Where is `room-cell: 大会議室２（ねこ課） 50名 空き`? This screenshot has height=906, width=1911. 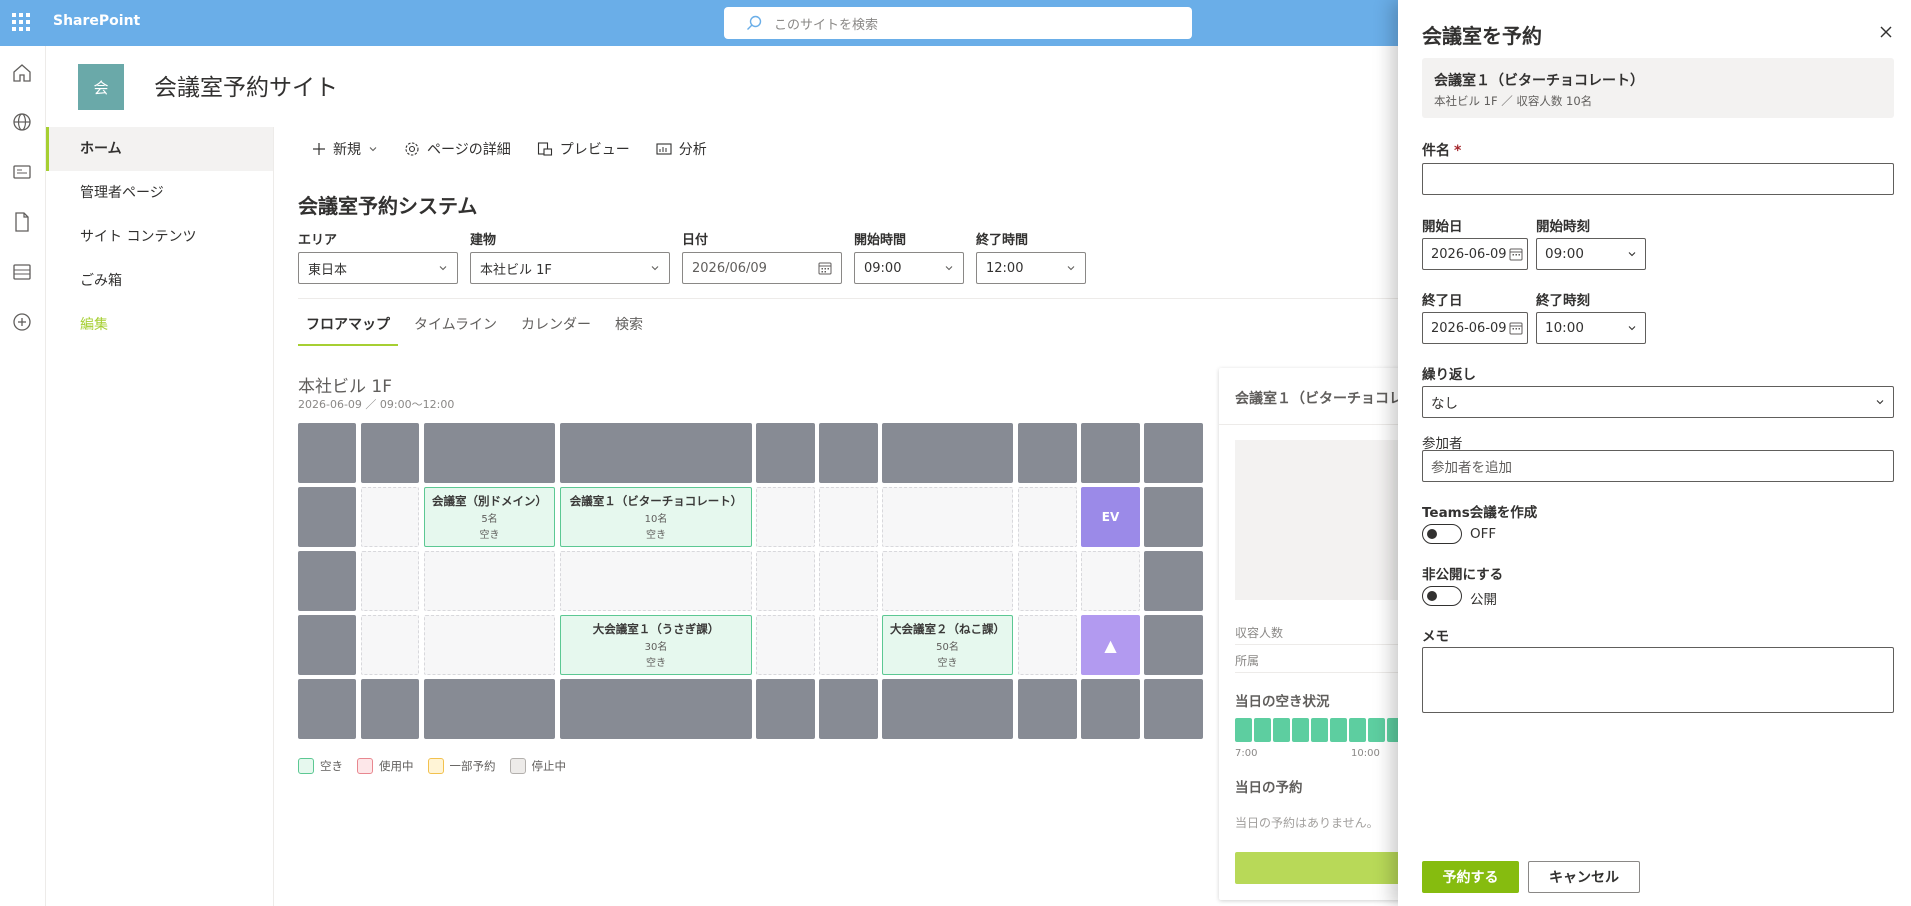
room-cell: 大会議室２（ねこ課） 50名 空き is located at coordinates (947, 645).